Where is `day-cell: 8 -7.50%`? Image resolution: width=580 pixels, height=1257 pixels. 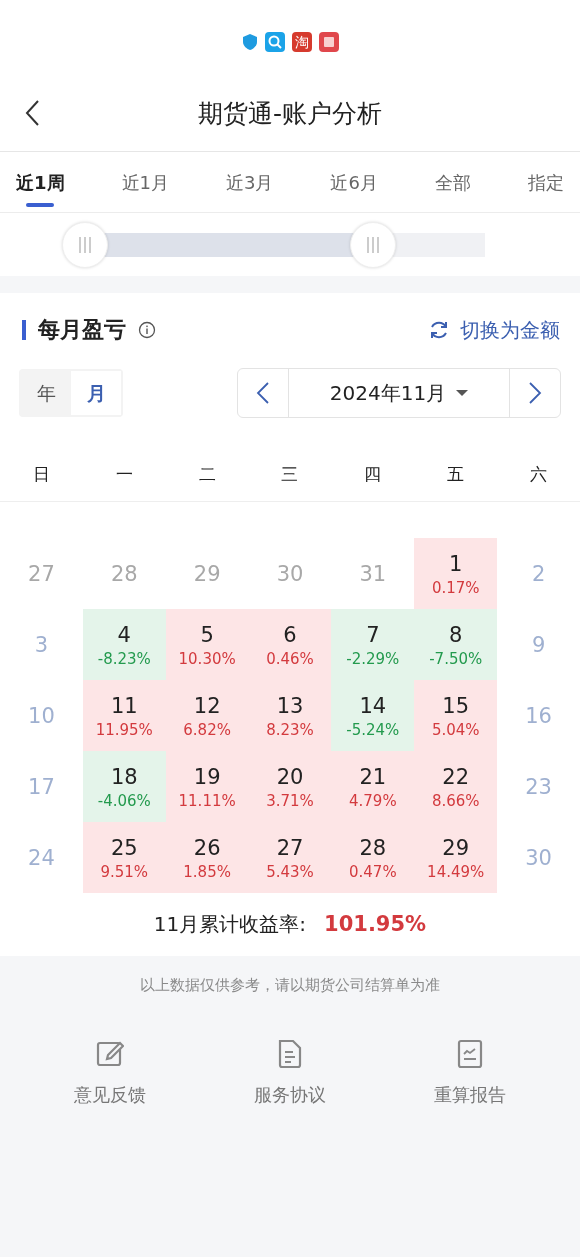
day-cell: 8 -7.50% is located at coordinates (456, 644).